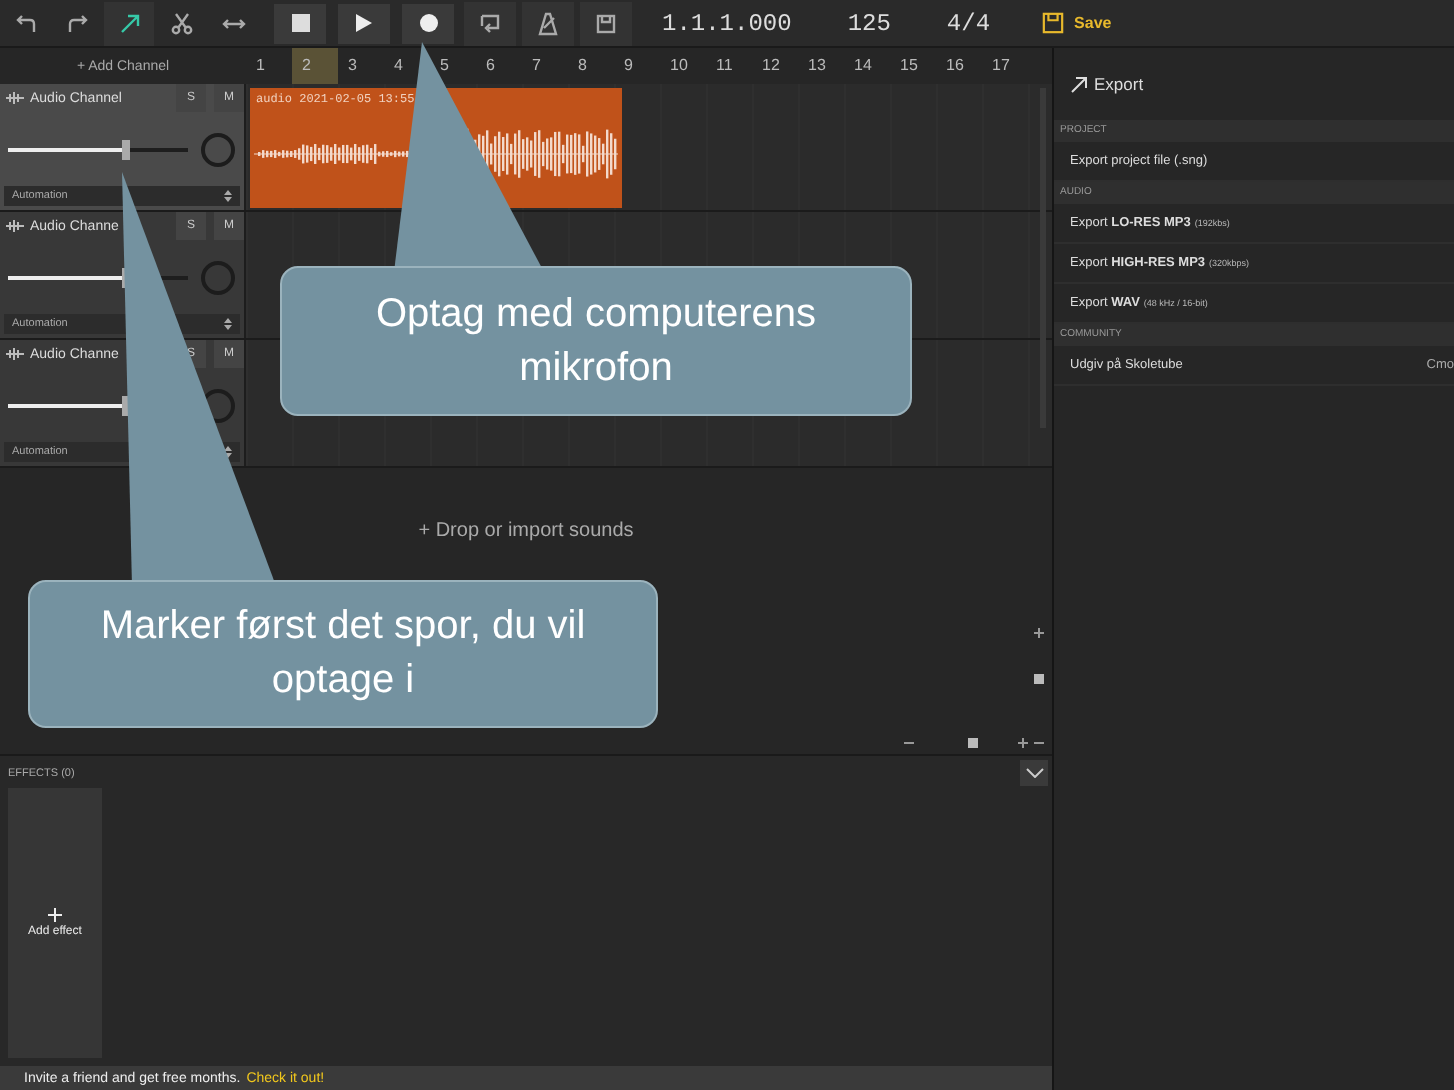 The width and height of the screenshot is (1454, 1090). Describe the element at coordinates (490, 66) in the screenshot. I see `ruler-number: 6` at that location.